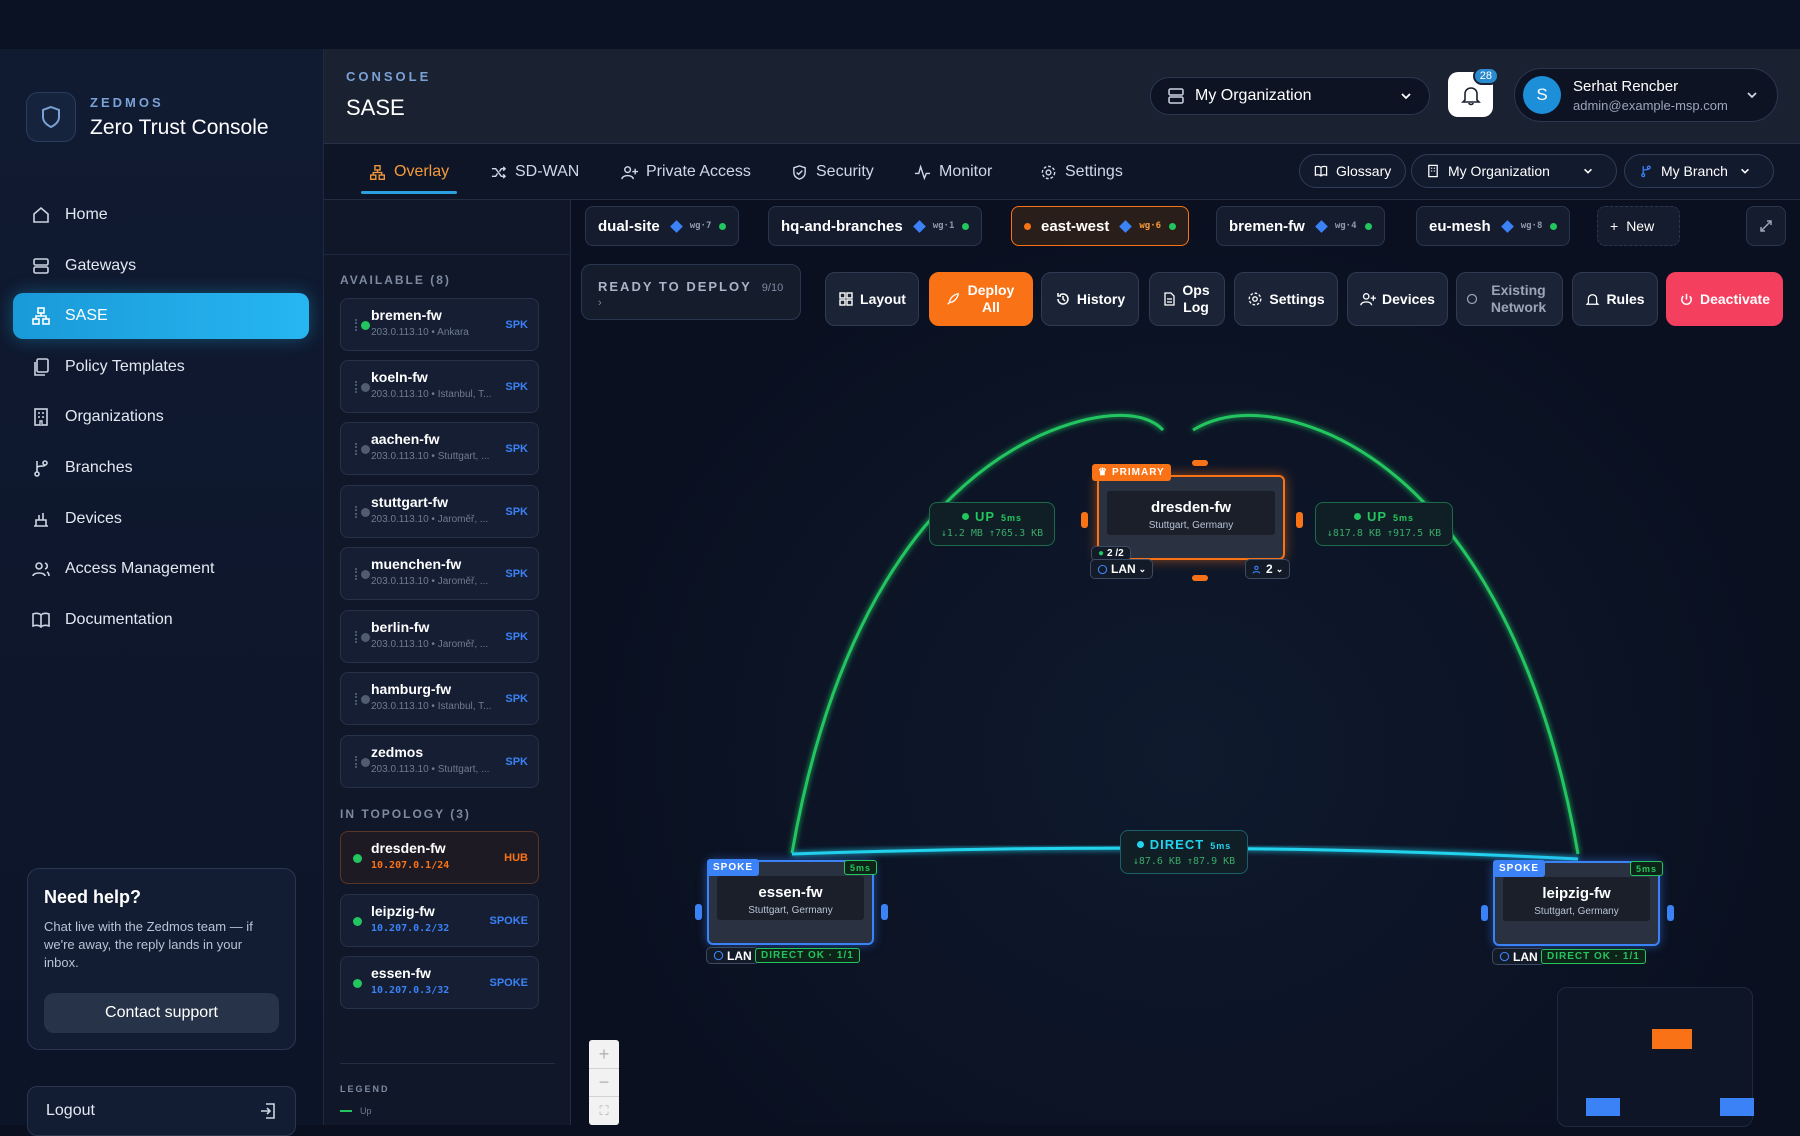  I want to click on top-strip, so click(900, 24).